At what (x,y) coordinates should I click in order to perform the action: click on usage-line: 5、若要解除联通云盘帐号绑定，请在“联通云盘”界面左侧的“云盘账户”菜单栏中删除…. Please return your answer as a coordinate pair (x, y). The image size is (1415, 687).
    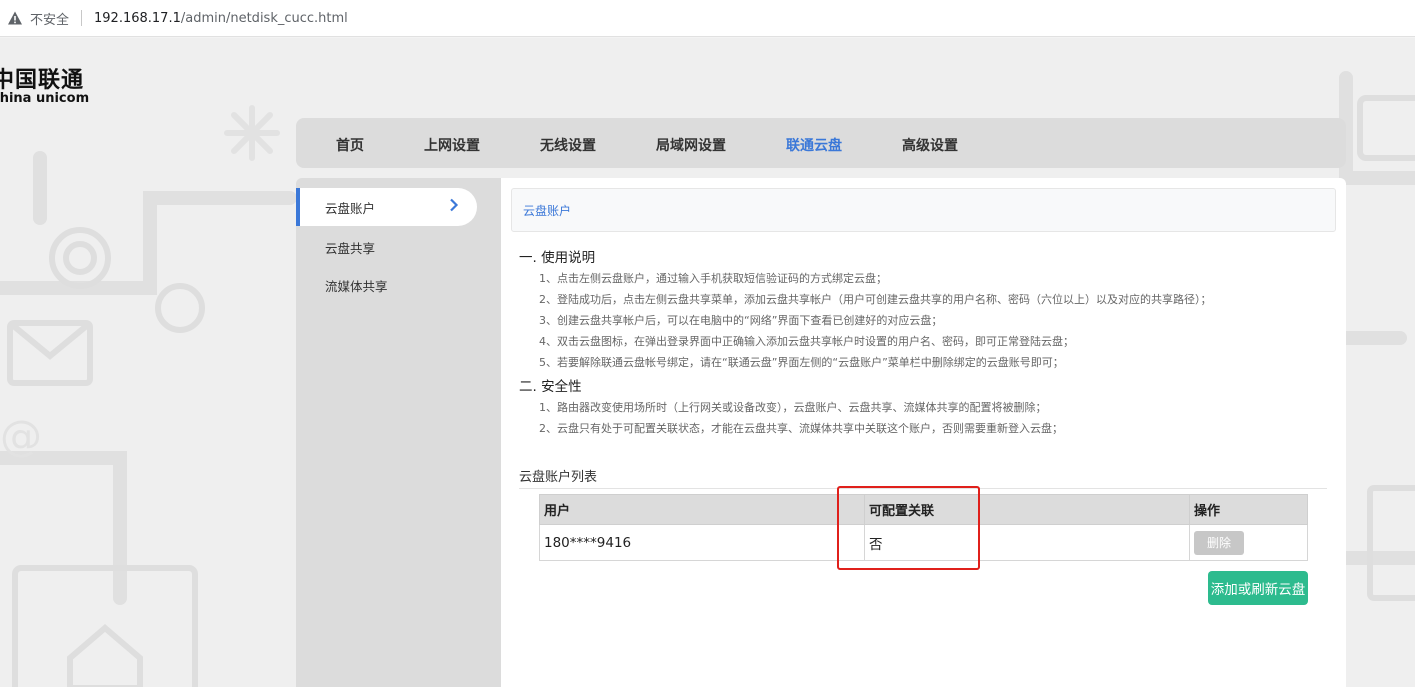
    Looking at the image, I should click on (801, 362).